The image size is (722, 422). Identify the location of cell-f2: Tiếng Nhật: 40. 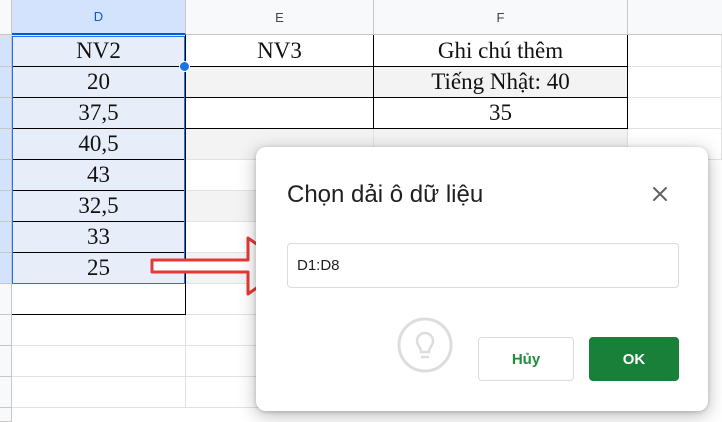
(501, 82).